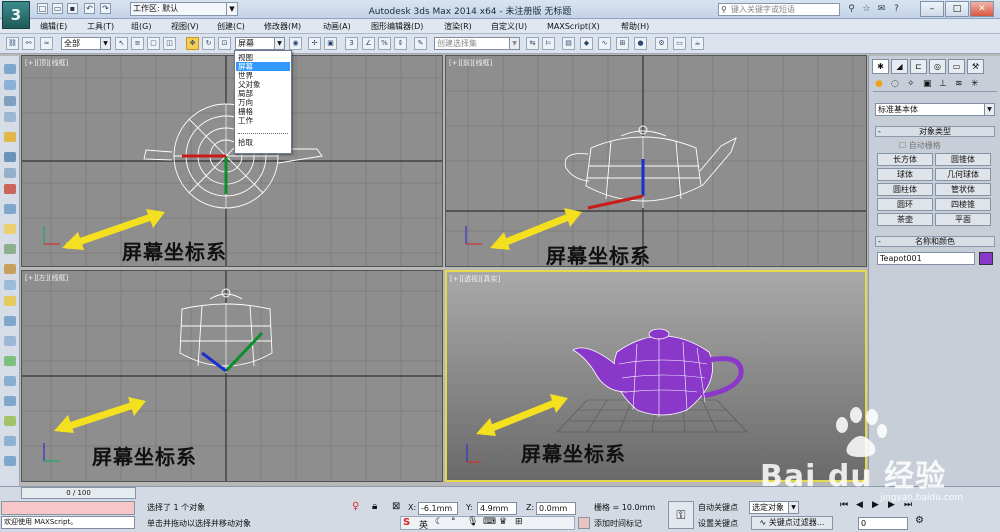 The width and height of the screenshot is (1000, 532). I want to click on edit-named-selection-icon: ✎, so click(420, 43).